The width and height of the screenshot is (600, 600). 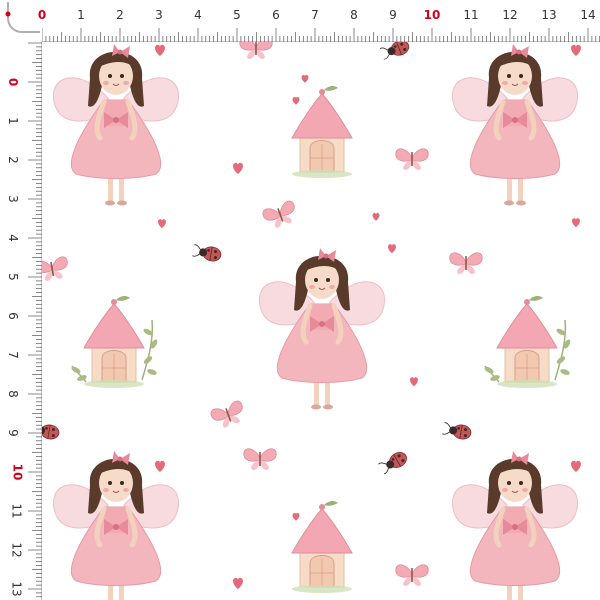 What do you see at coordinates (12, 316) in the screenshot?
I see `ruler-left-label: 6` at bounding box center [12, 316].